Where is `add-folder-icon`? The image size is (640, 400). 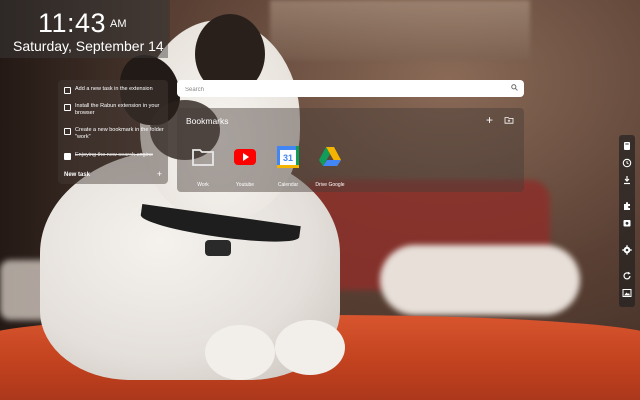 add-folder-icon is located at coordinates (509, 120).